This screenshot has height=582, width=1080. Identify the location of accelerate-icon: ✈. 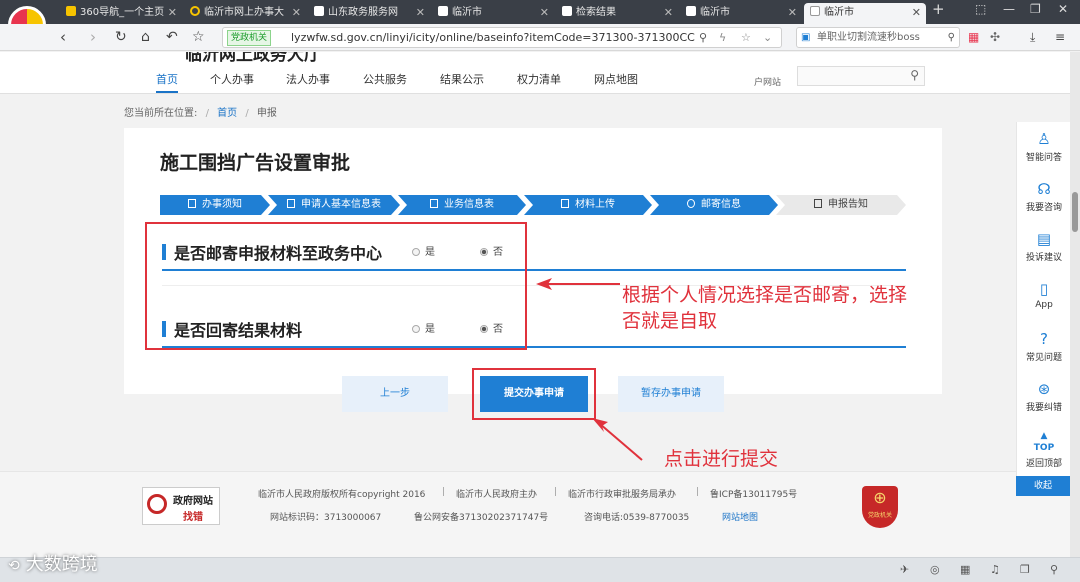
(904, 569).